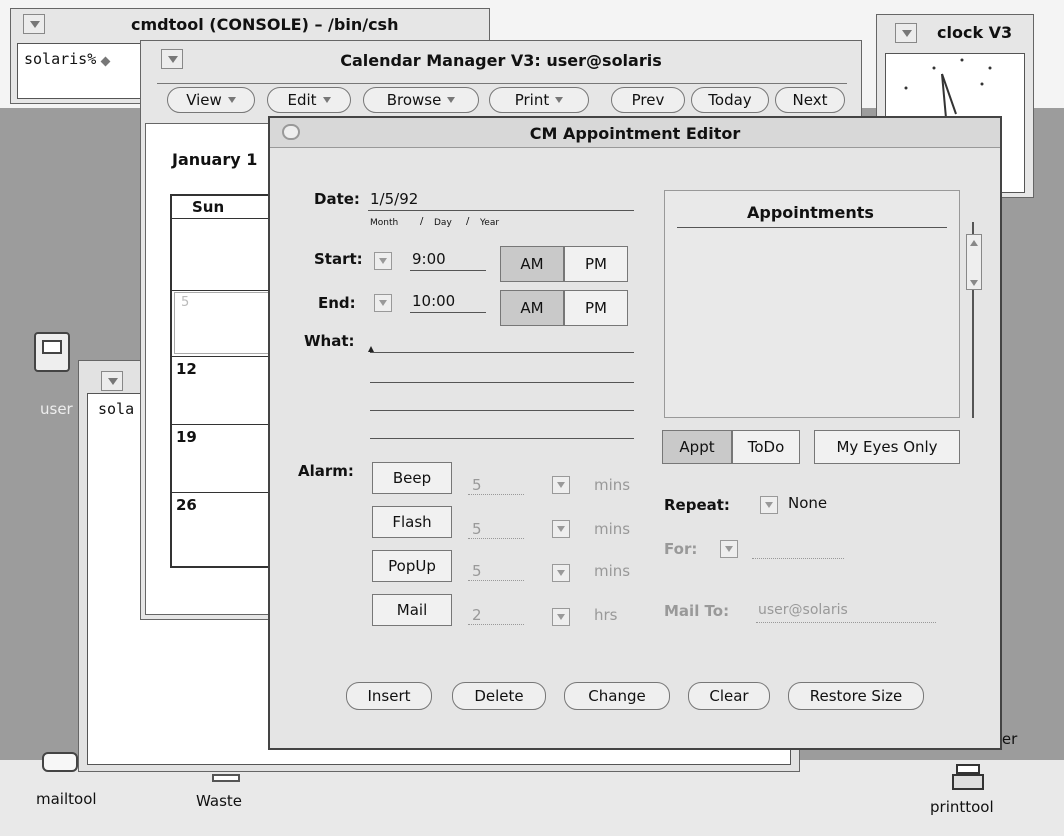 The height and width of the screenshot is (836, 1064). What do you see at coordinates (798, 558) in the screenshot?
I see `for-input` at bounding box center [798, 558].